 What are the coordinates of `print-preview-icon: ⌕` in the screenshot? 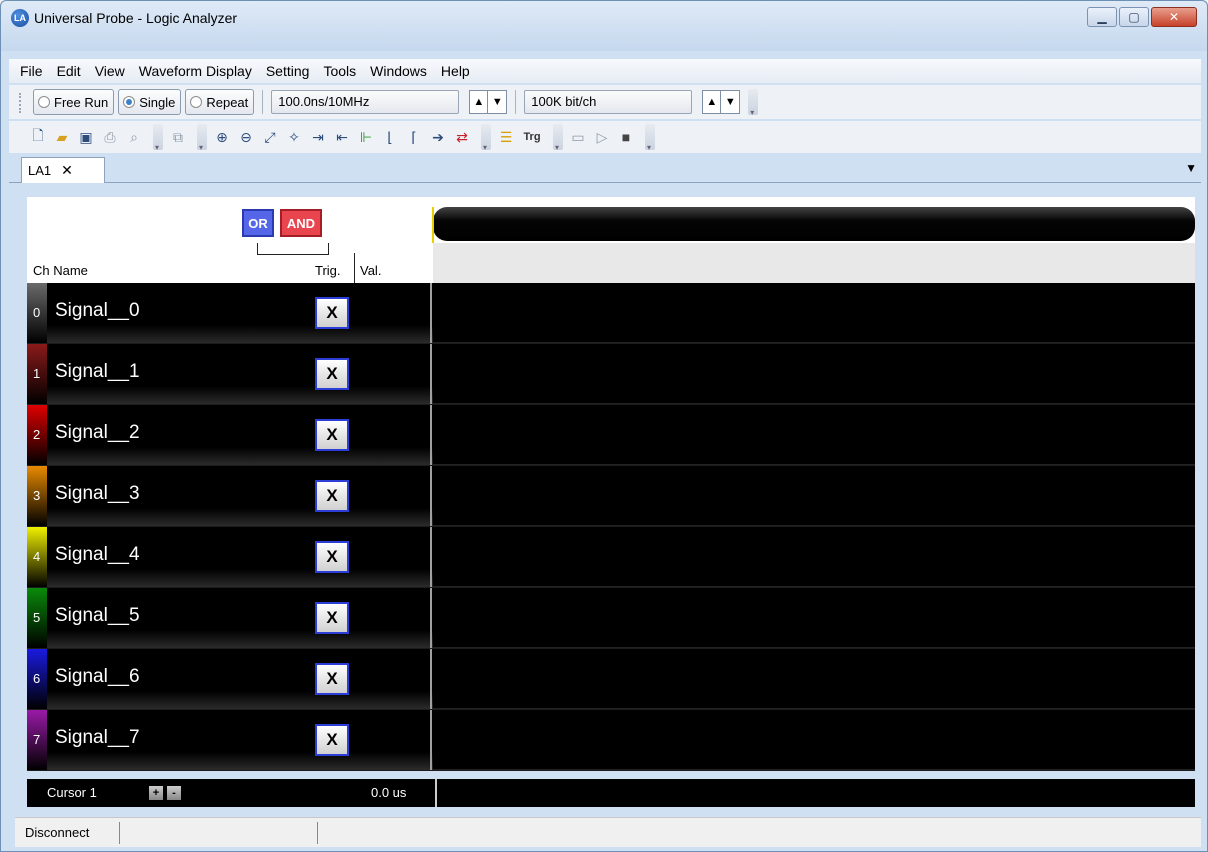 It's located at (134, 137).